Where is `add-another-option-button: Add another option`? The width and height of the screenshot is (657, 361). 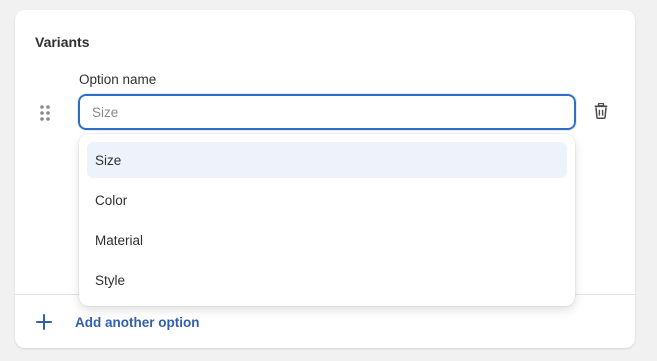
add-another-option-button: Add another option is located at coordinates (117, 322).